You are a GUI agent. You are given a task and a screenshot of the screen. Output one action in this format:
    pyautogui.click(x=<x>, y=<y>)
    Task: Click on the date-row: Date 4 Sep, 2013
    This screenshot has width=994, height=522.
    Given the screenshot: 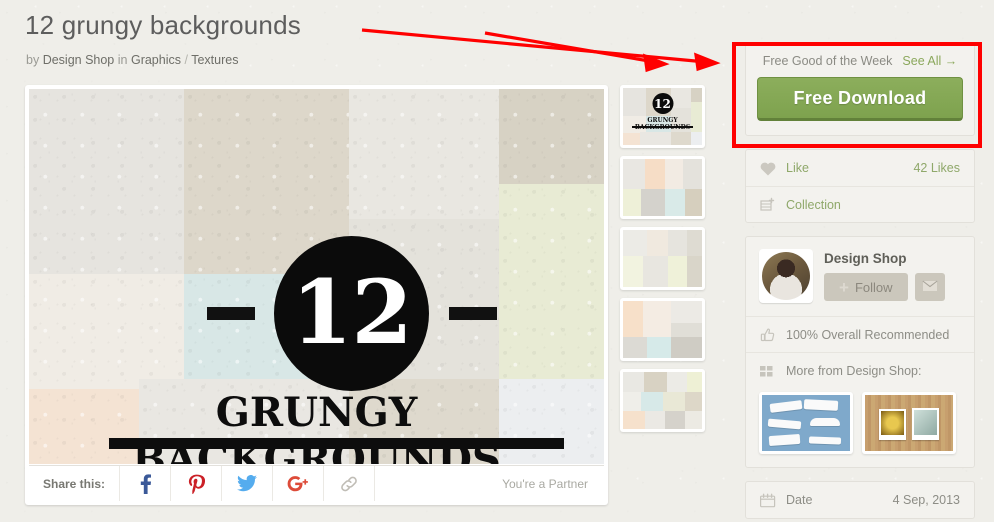 What is the action you would take?
    pyautogui.click(x=860, y=500)
    